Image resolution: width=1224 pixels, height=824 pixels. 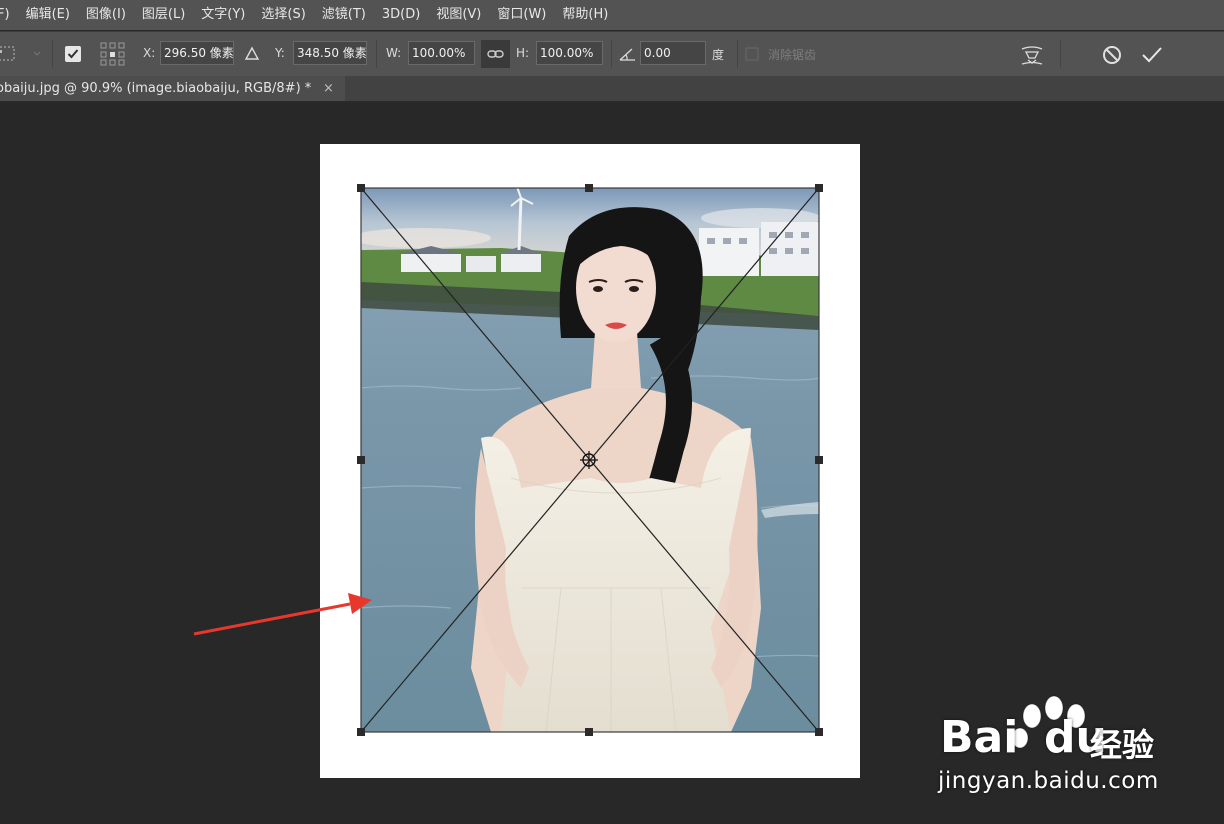 What do you see at coordinates (1048, 781) in the screenshot?
I see `watermark-url: jingyan.baidu.com` at bounding box center [1048, 781].